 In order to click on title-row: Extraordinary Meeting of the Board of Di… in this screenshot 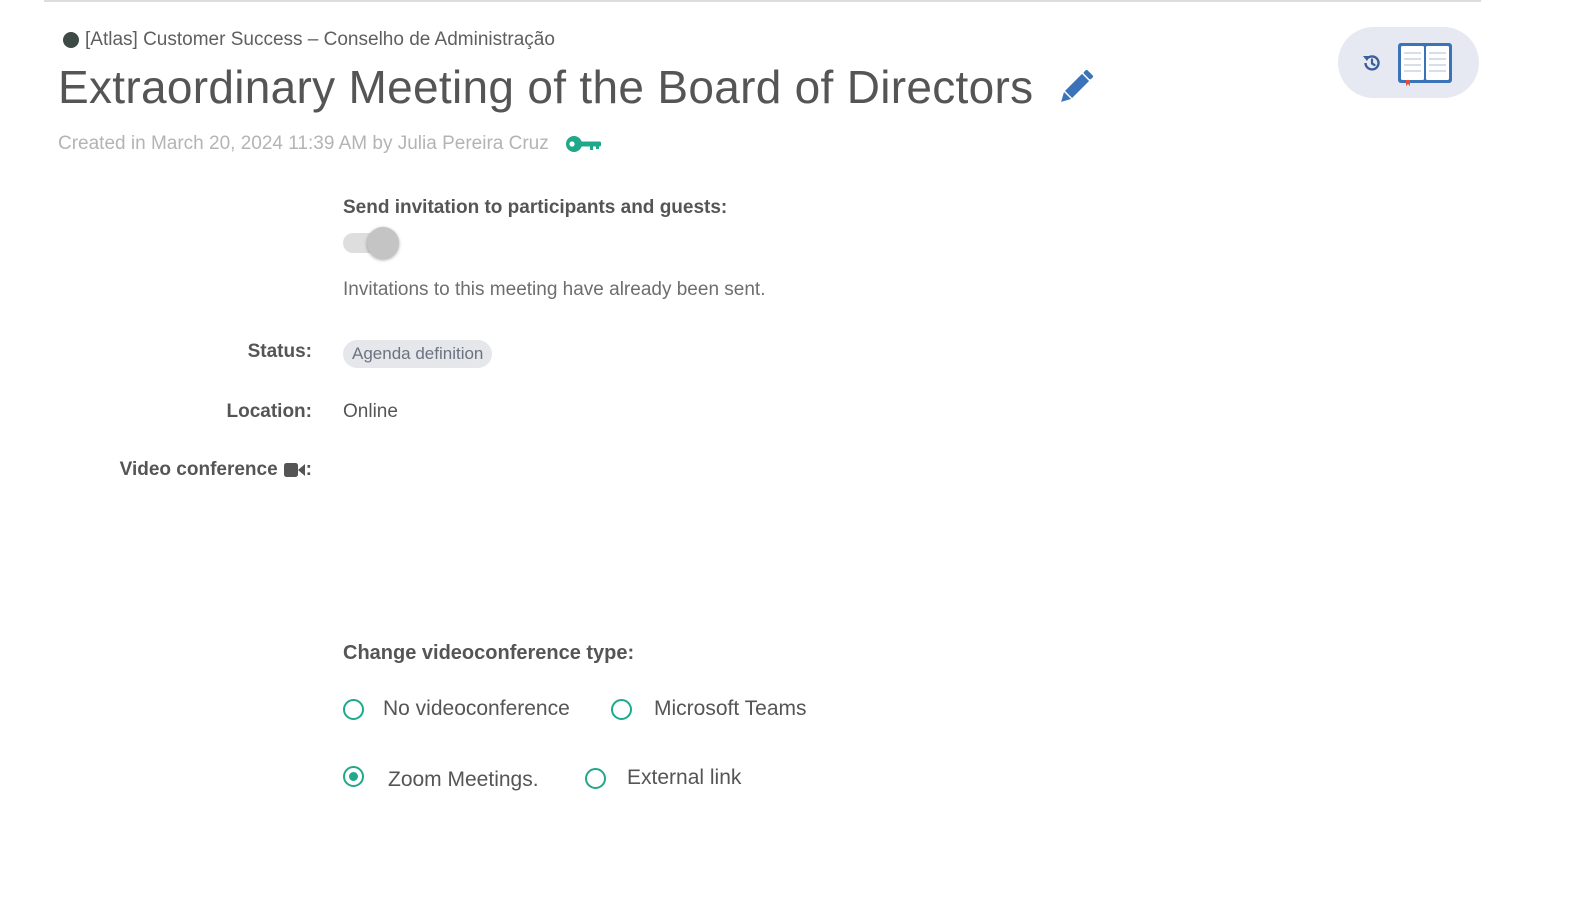, I will do `click(578, 87)`.